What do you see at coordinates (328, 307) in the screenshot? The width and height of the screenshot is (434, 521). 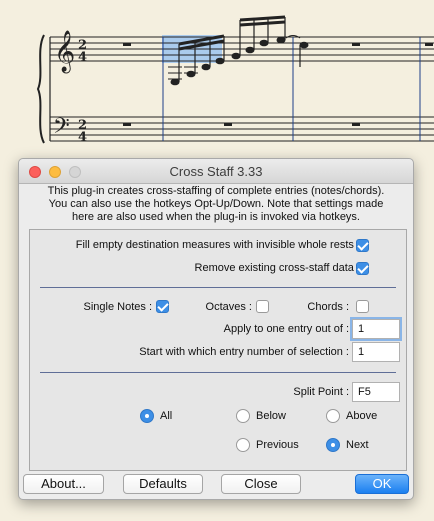 I see `chords-label: Chords :` at bounding box center [328, 307].